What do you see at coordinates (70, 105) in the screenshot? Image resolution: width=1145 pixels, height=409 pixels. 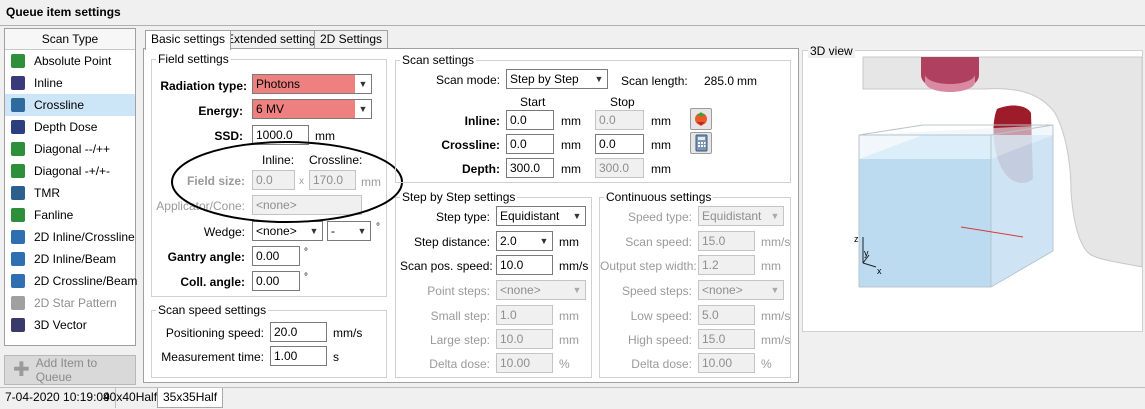 I see `scan-type-item: Crossline` at bounding box center [70, 105].